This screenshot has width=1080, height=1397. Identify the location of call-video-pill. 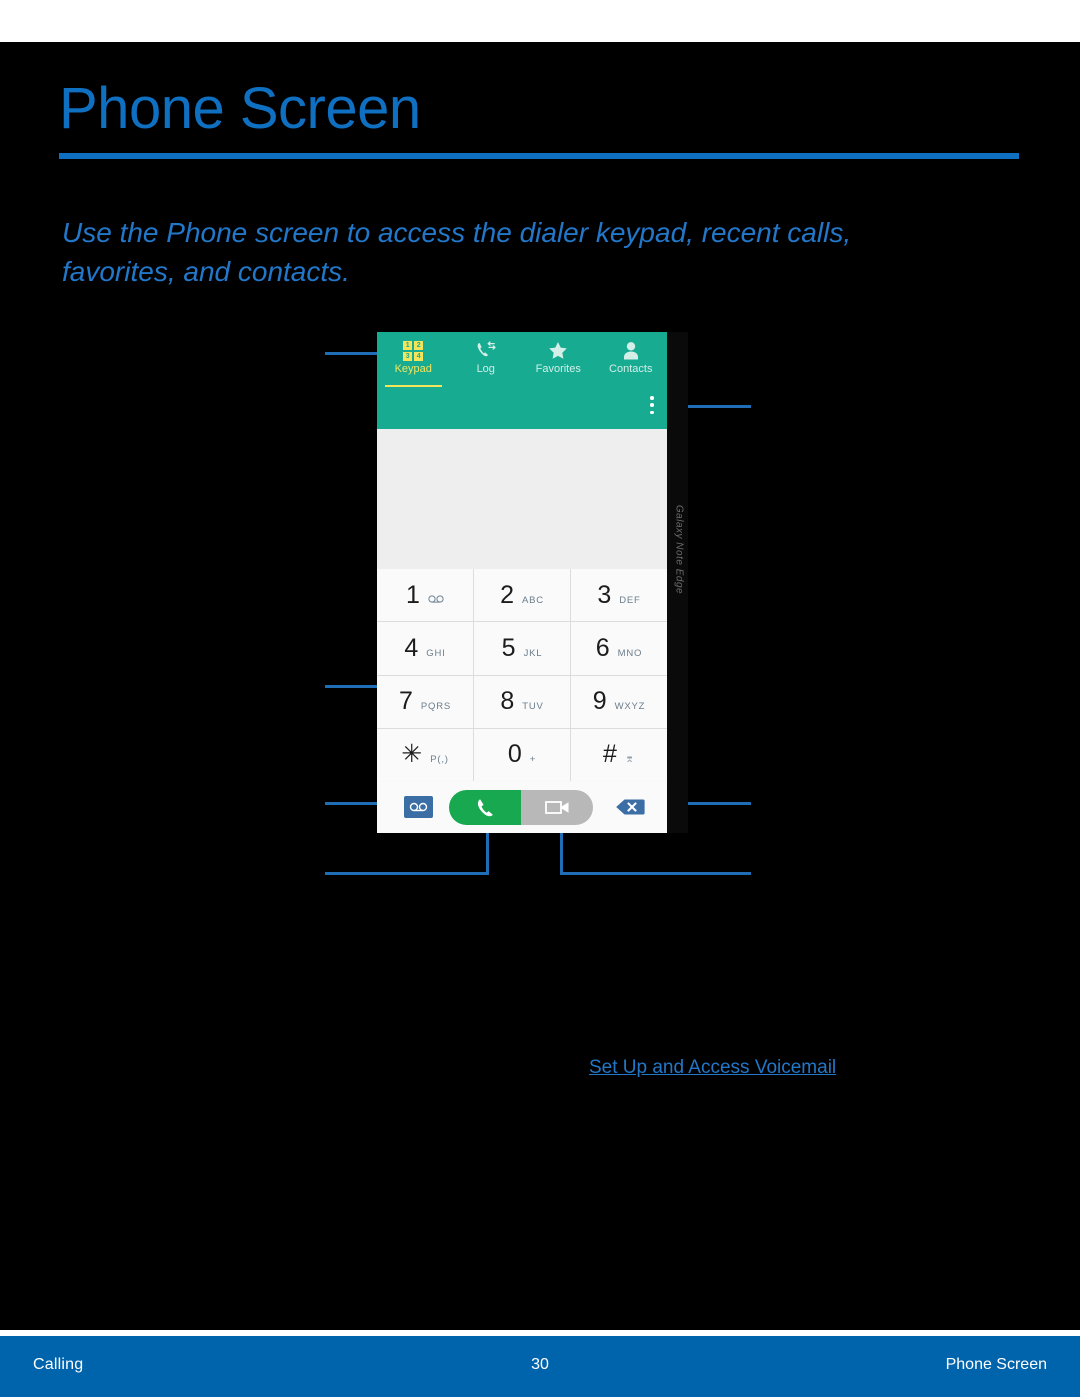
(521, 807).